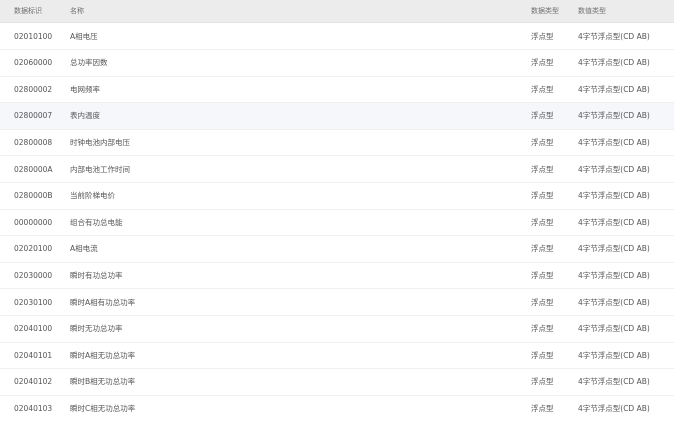 This screenshot has height=421, width=674. What do you see at coordinates (33, 302) in the screenshot?
I see `row-id: 02030100` at bounding box center [33, 302].